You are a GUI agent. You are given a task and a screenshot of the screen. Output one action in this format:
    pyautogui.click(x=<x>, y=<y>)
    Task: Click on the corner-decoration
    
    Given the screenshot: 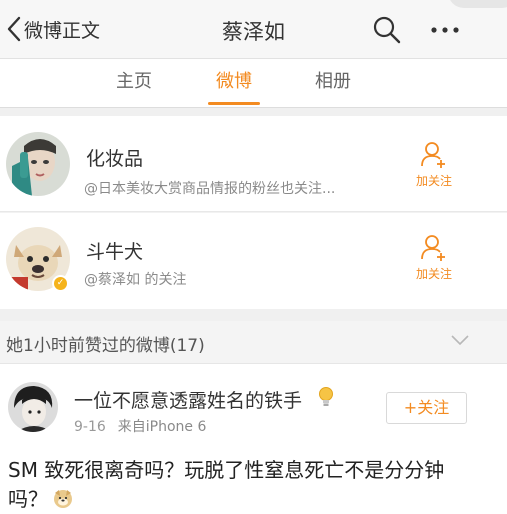 What is the action you would take?
    pyautogui.click(x=477, y=4)
    